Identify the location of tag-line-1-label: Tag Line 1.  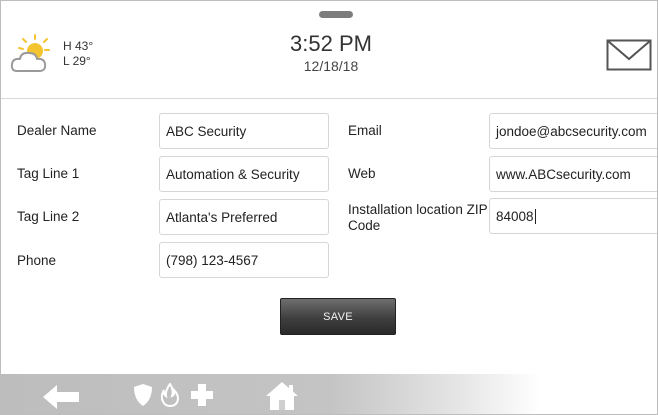
(48, 173).